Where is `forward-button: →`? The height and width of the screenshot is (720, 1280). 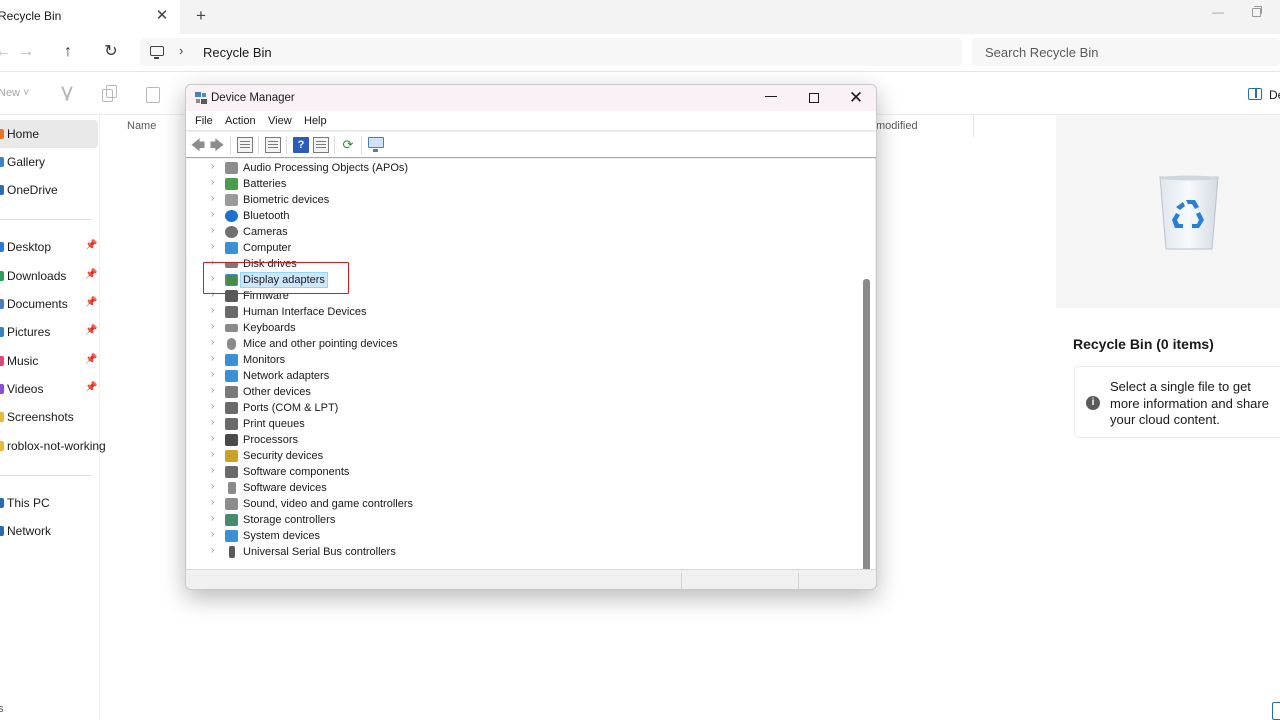 forward-button: → is located at coordinates (26, 52).